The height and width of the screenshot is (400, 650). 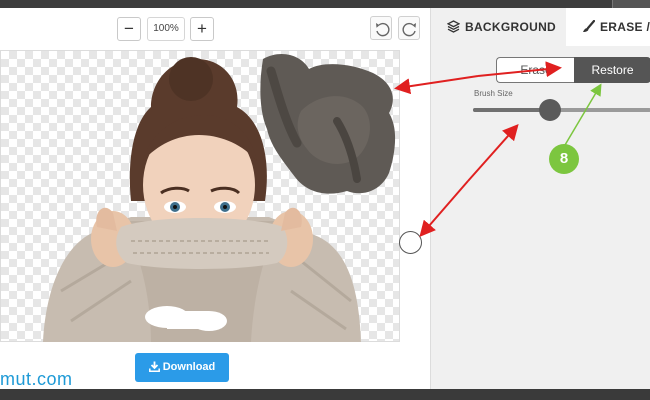 What do you see at coordinates (612, 70) in the screenshot?
I see `restore-mode-button: Restore` at bounding box center [612, 70].